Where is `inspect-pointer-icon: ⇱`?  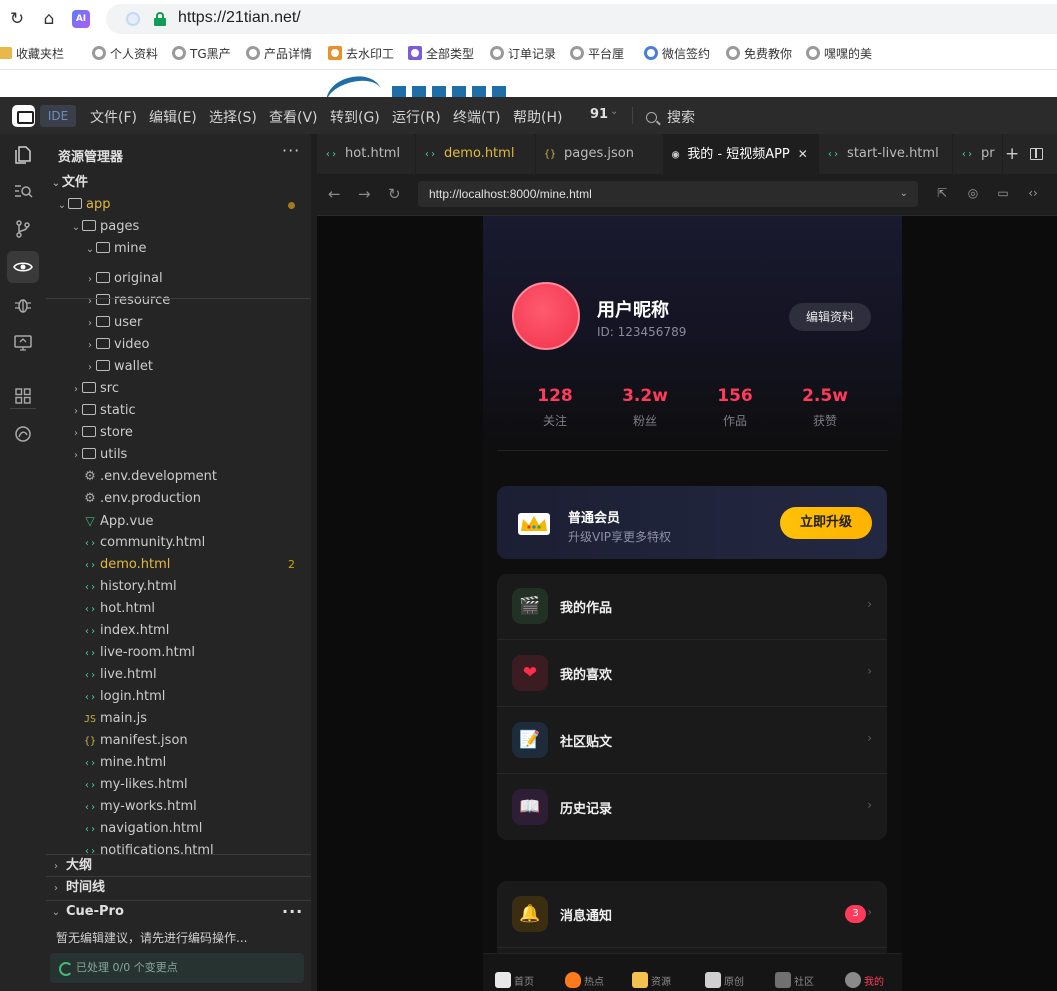
inspect-pointer-icon: ⇱ is located at coordinates (942, 193).